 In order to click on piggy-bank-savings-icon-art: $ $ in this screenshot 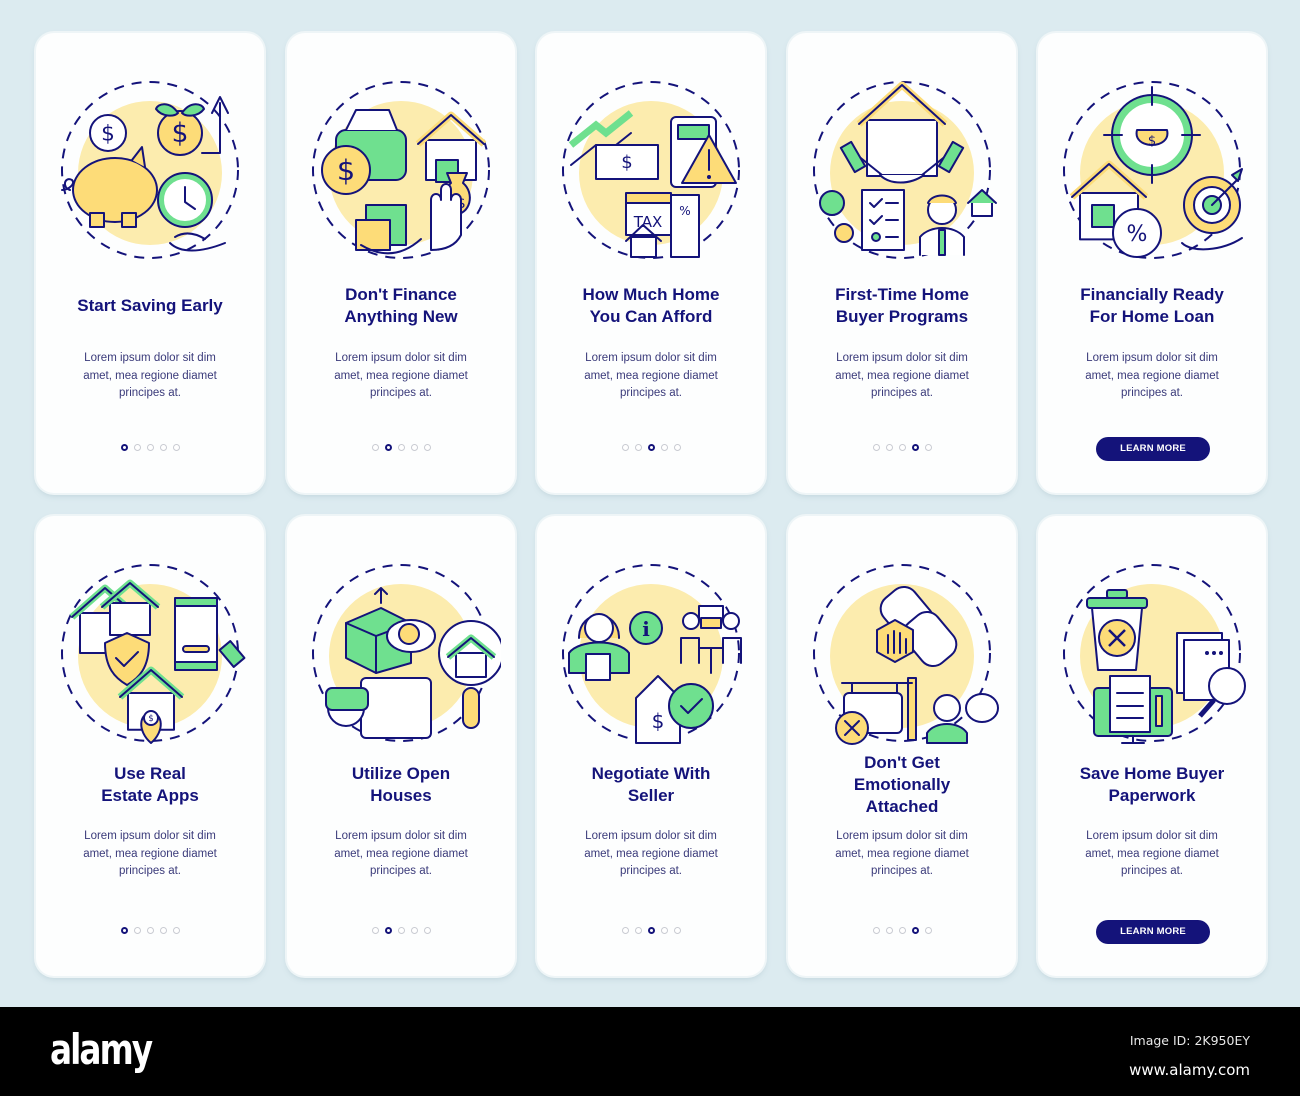, I will do `click(150, 170)`.